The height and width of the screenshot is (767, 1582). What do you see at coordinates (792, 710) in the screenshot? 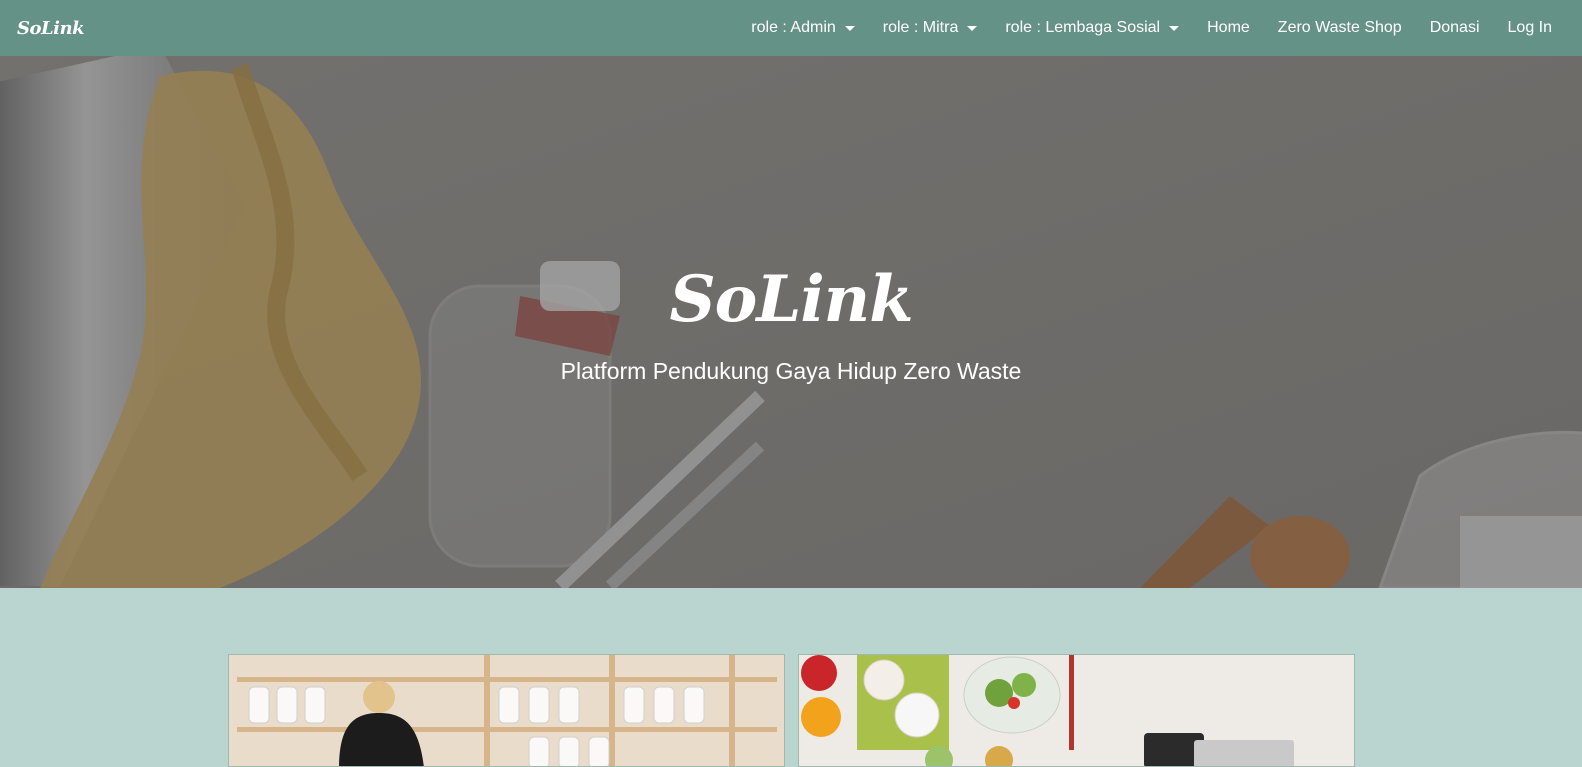
I see `feature-cards` at bounding box center [792, 710].